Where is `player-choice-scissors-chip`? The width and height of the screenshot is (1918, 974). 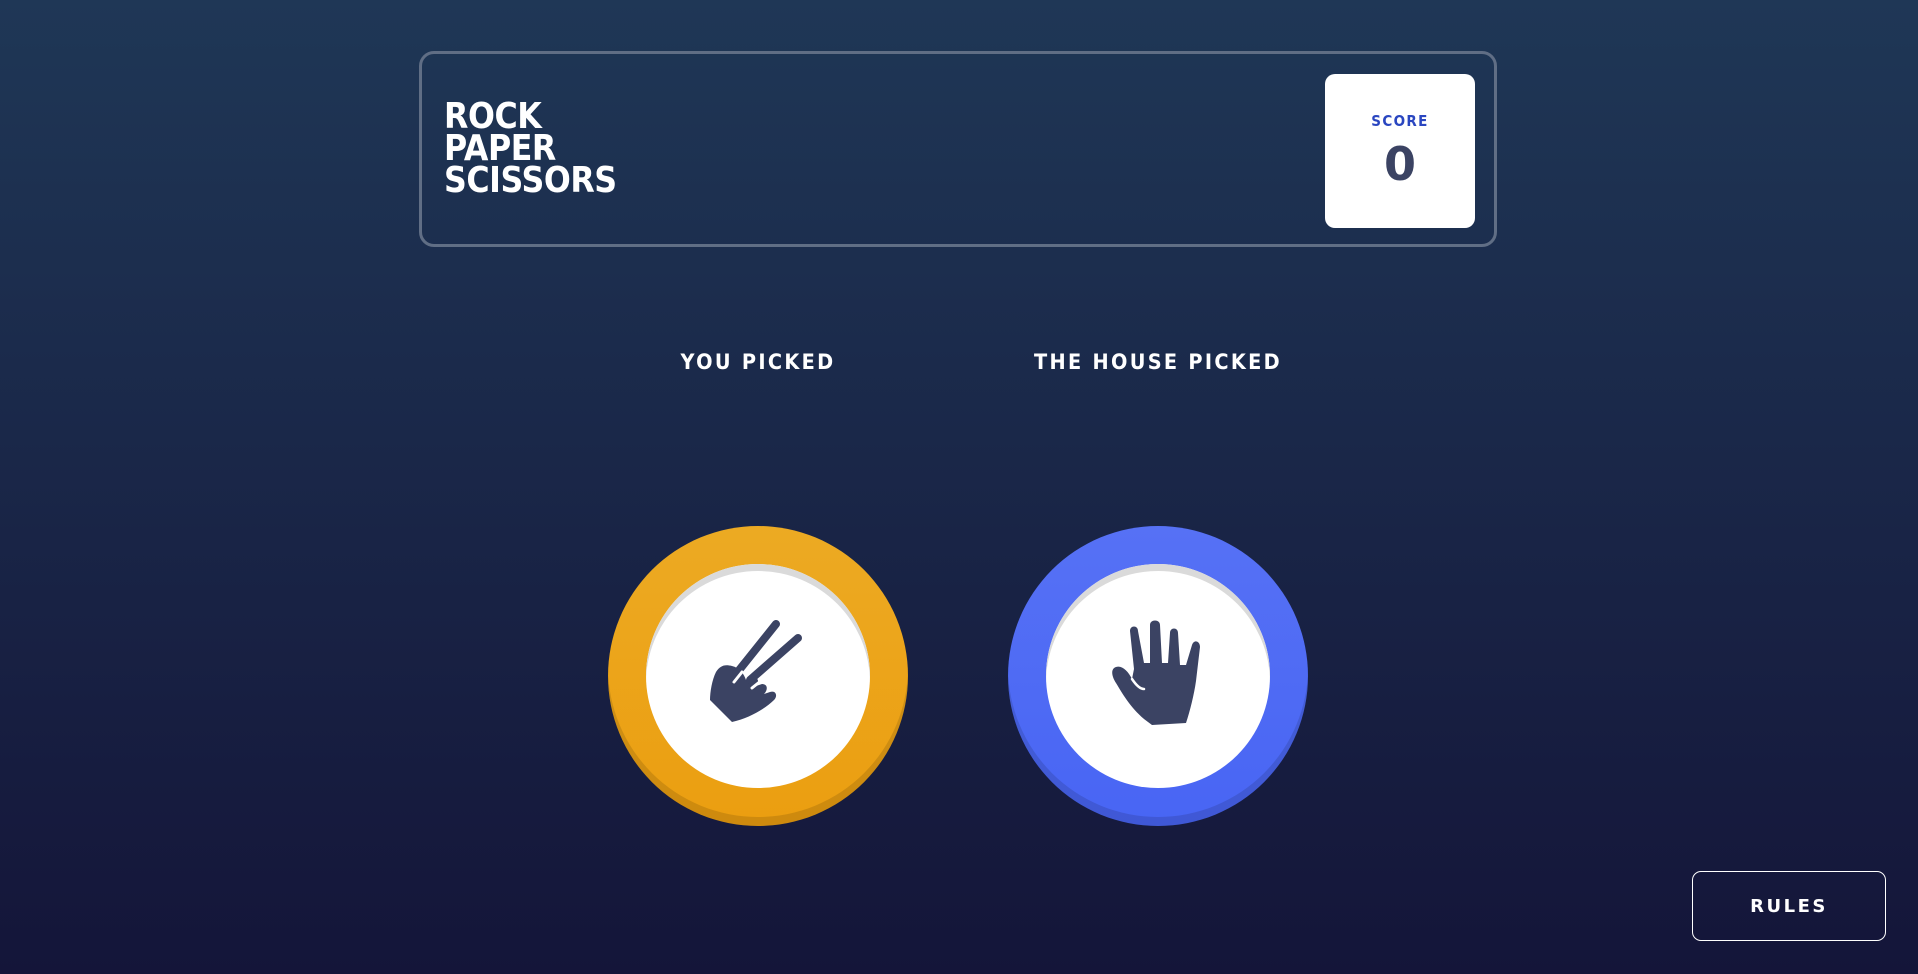 player-choice-scissors-chip is located at coordinates (758, 676).